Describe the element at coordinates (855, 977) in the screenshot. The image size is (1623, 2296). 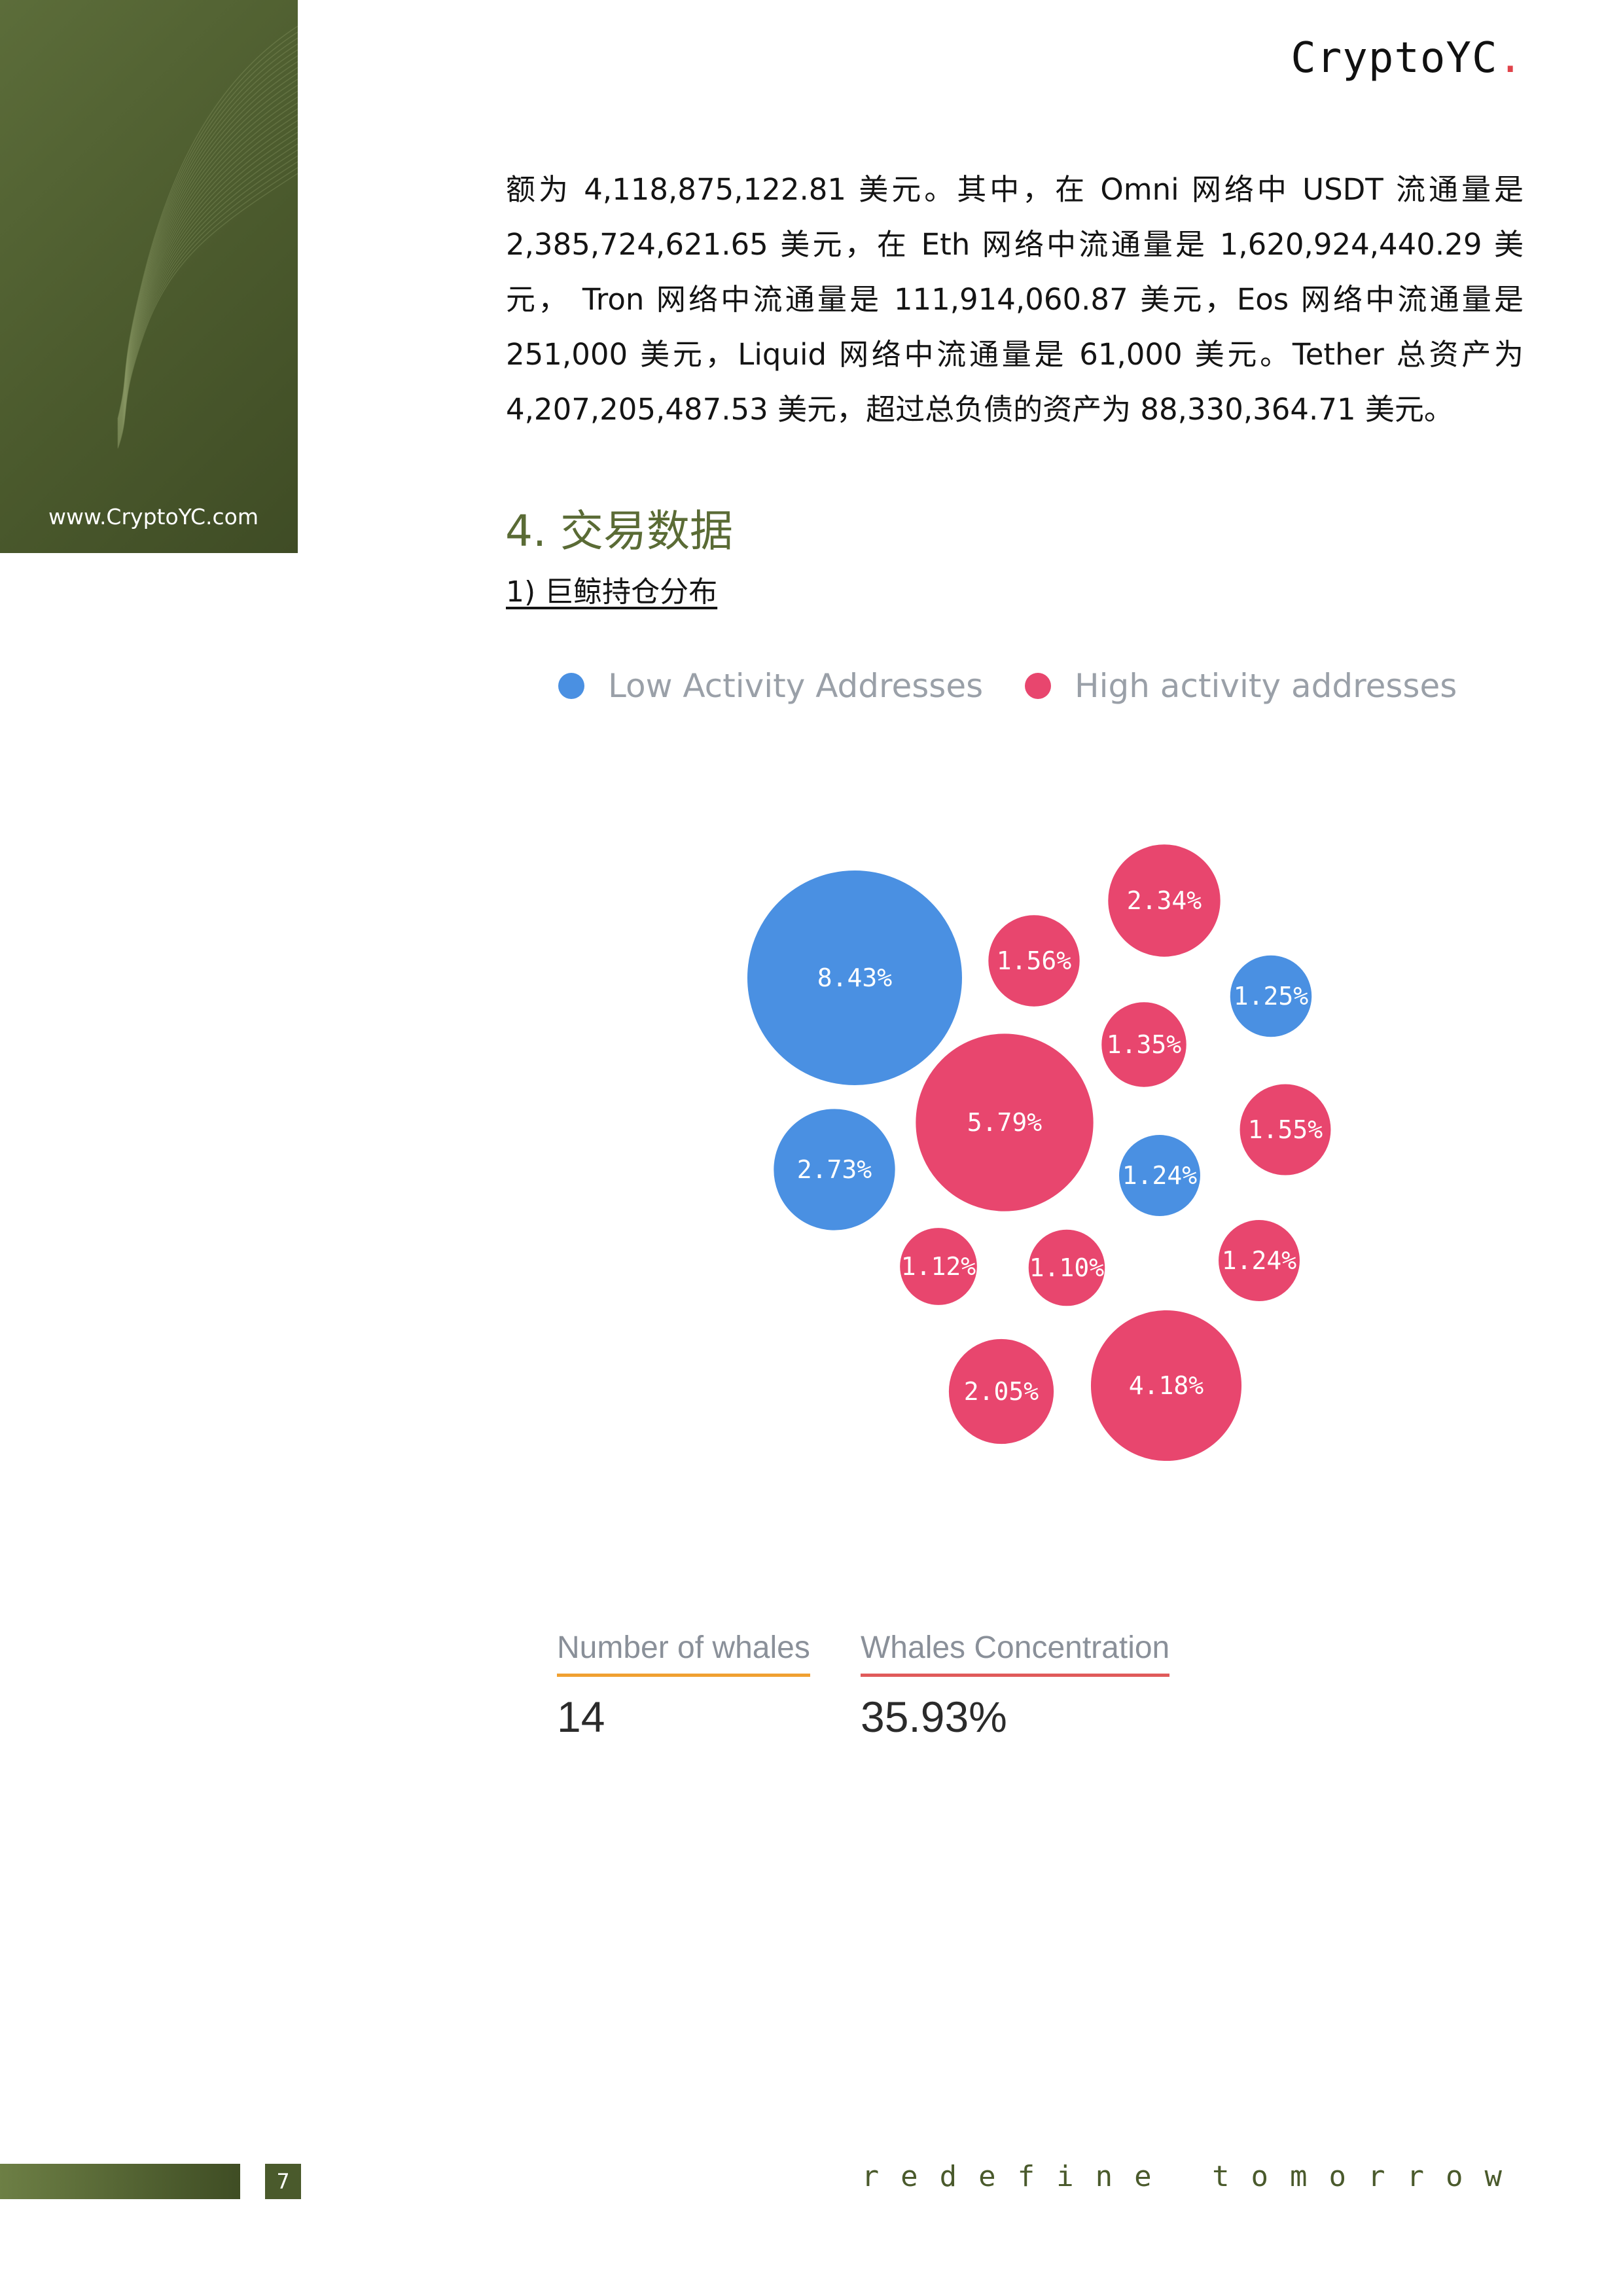
I see `bubble-label: 8.43%` at that location.